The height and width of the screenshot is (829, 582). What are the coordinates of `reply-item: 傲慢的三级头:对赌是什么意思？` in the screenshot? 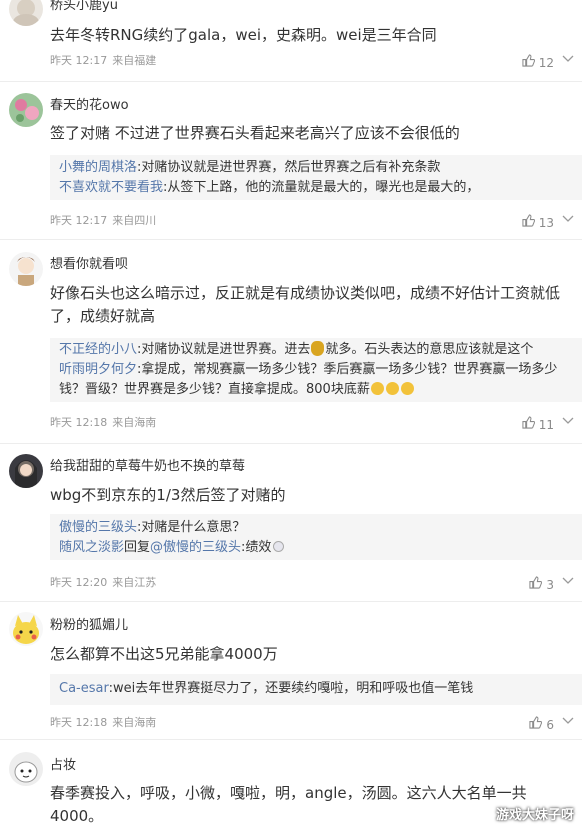 It's located at (316, 528).